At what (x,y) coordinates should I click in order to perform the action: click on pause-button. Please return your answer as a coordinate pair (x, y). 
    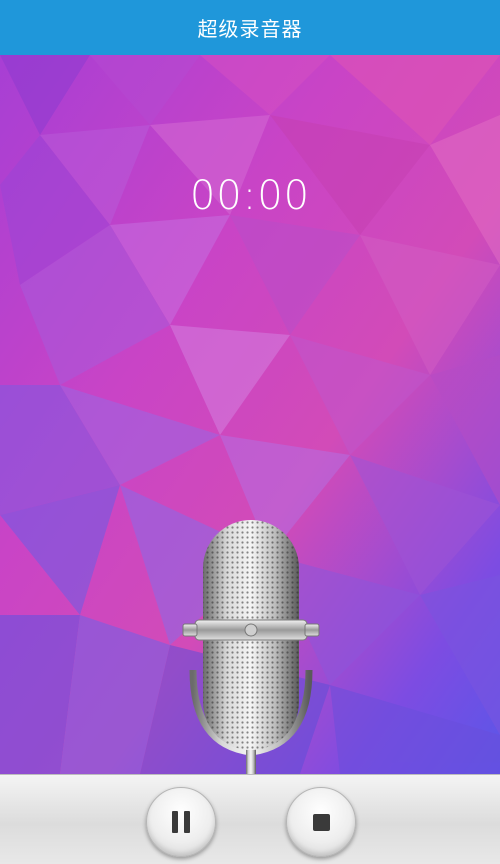
    Looking at the image, I should click on (181, 822).